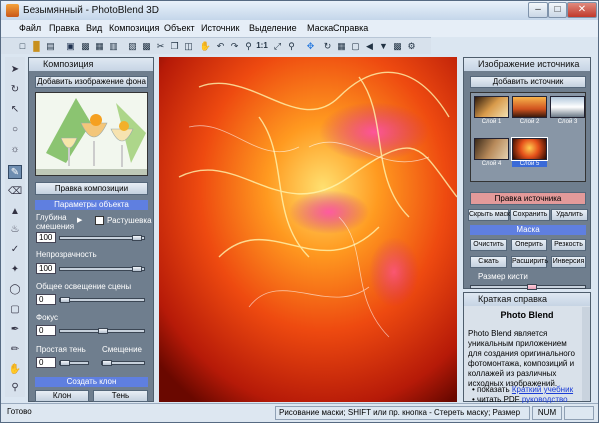 The width and height of the screenshot is (599, 423). Describe the element at coordinates (528, 198) in the screenshot. I see `edit-source-button: Правка источника` at that location.